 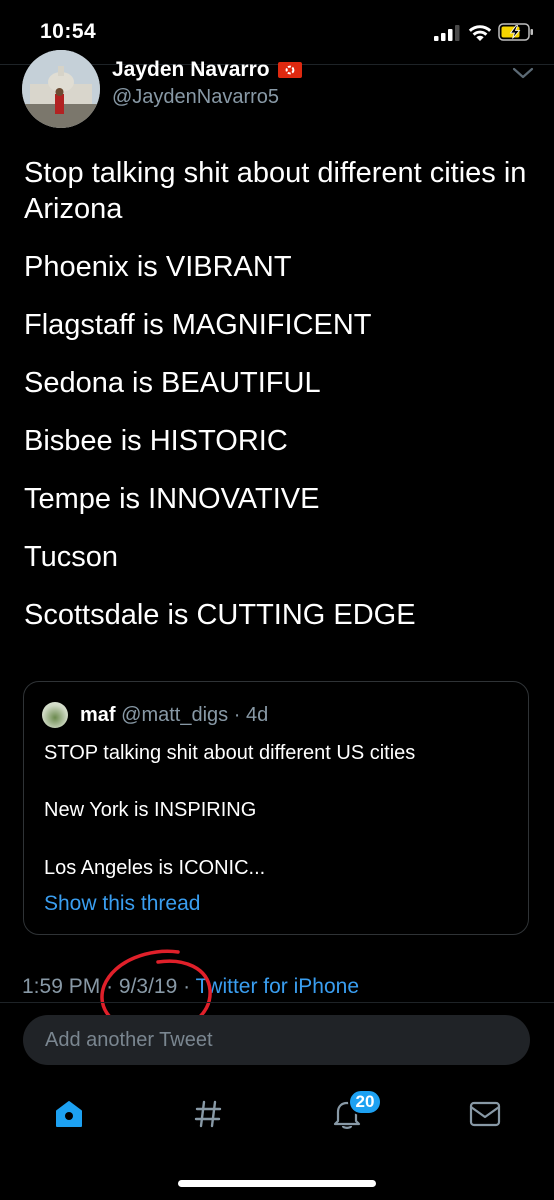 I want to click on tweet-line: Phoenix is VIBRANT, so click(x=158, y=267).